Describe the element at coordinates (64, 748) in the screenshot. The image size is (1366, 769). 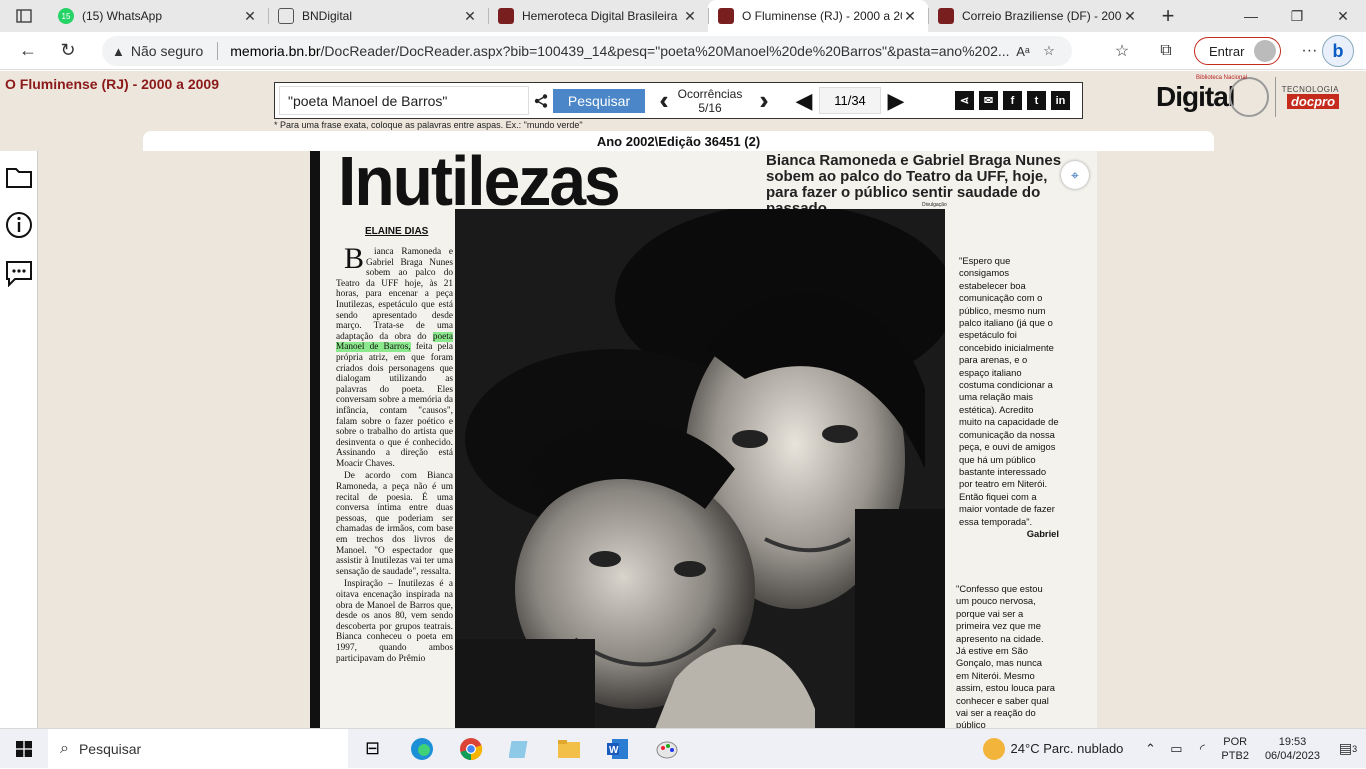
I see `search-icon: ⌕` at that location.